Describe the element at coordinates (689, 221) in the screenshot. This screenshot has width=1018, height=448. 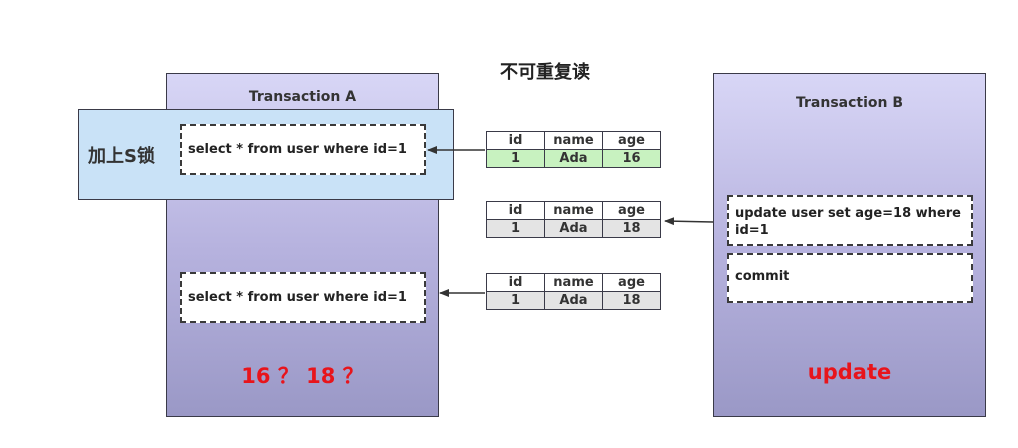
I see `arrow-update-to-table2` at that location.